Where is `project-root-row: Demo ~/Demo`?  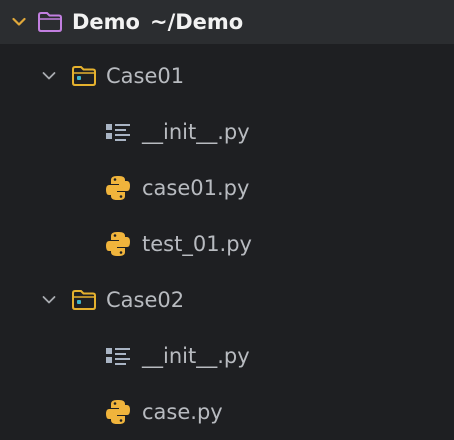
project-root-row: Demo ~/Demo is located at coordinates (227, 22).